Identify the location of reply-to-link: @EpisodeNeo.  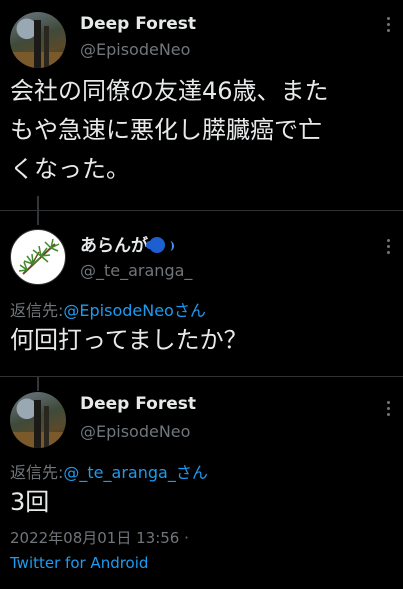
(118, 310).